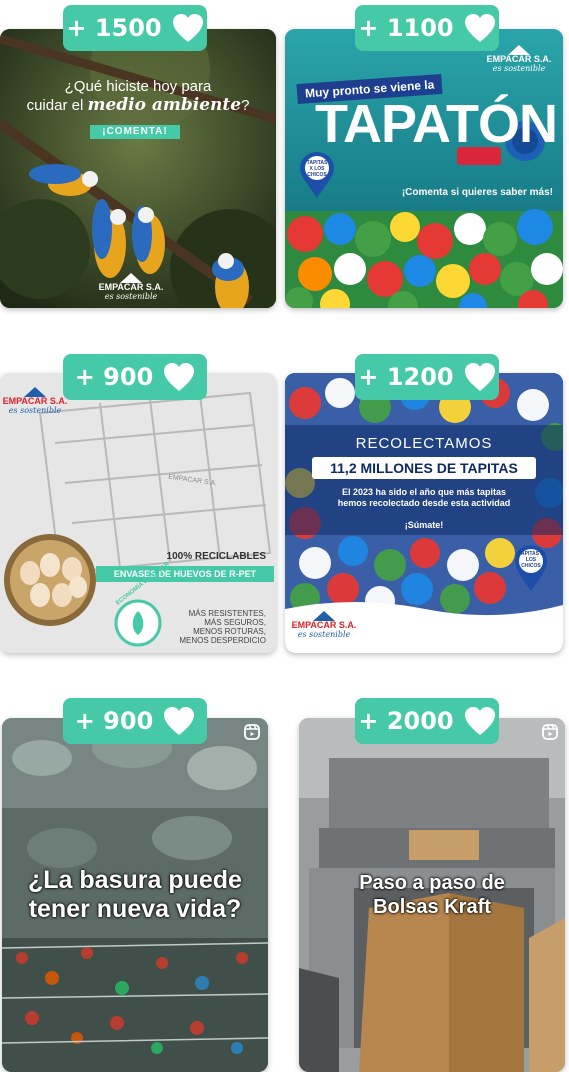 This screenshot has width=569, height=1072. Describe the element at coordinates (138, 86) in the screenshot. I see `post-1-headline-line1: ¿Qué hiciste hoy para` at that location.